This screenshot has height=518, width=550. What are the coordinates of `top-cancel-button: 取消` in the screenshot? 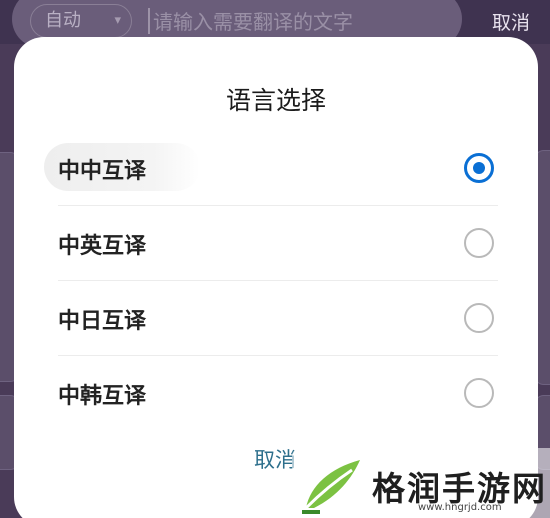 It's located at (511, 21).